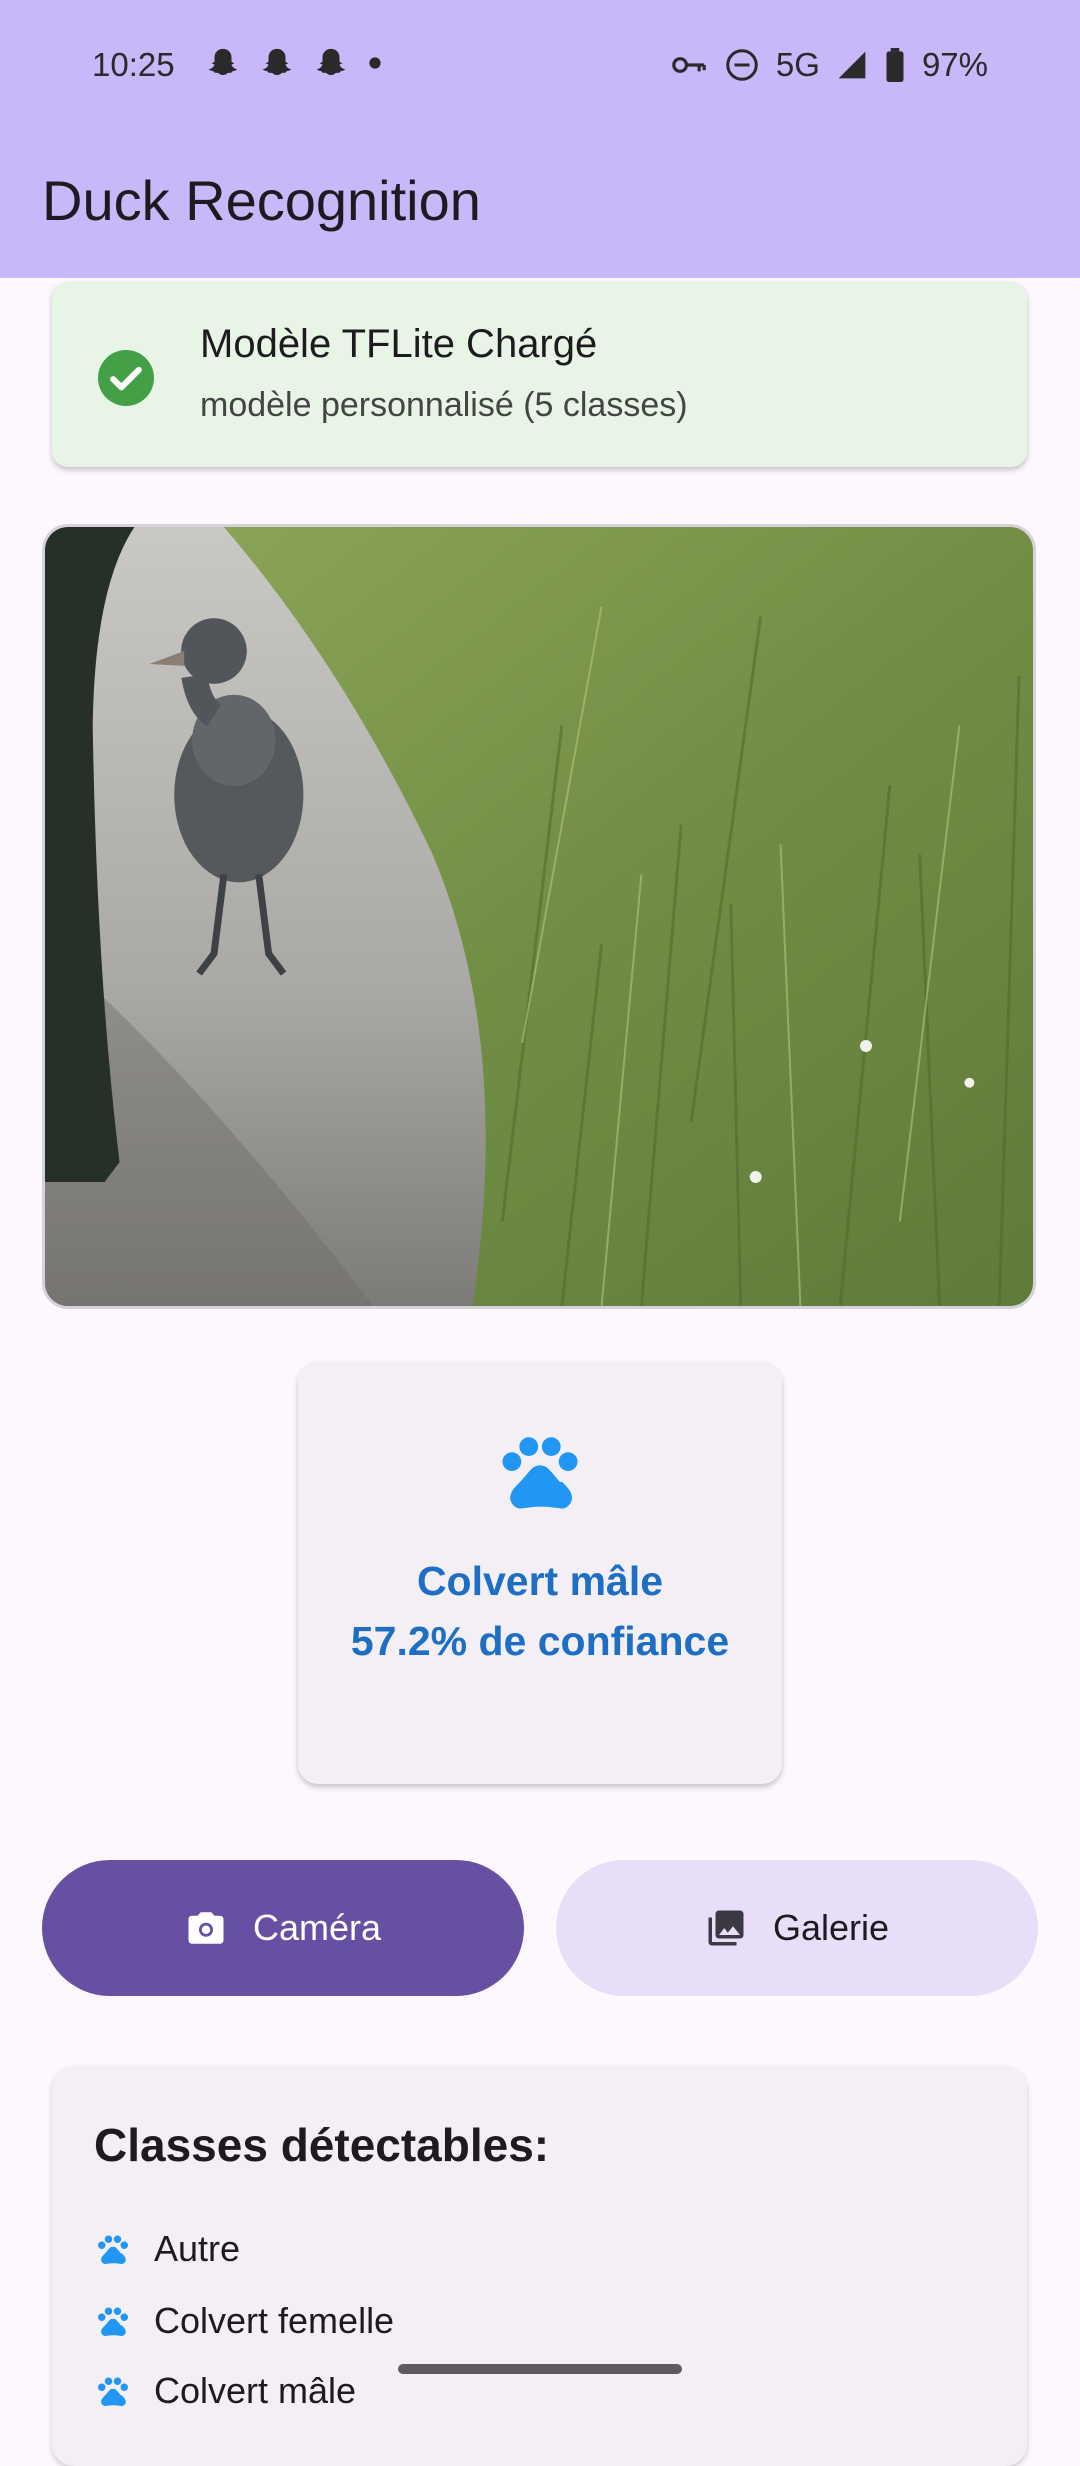 Image resolution: width=1080 pixels, height=2466 pixels. I want to click on model-status-title: Modèle TFLite Chargé, so click(399, 344).